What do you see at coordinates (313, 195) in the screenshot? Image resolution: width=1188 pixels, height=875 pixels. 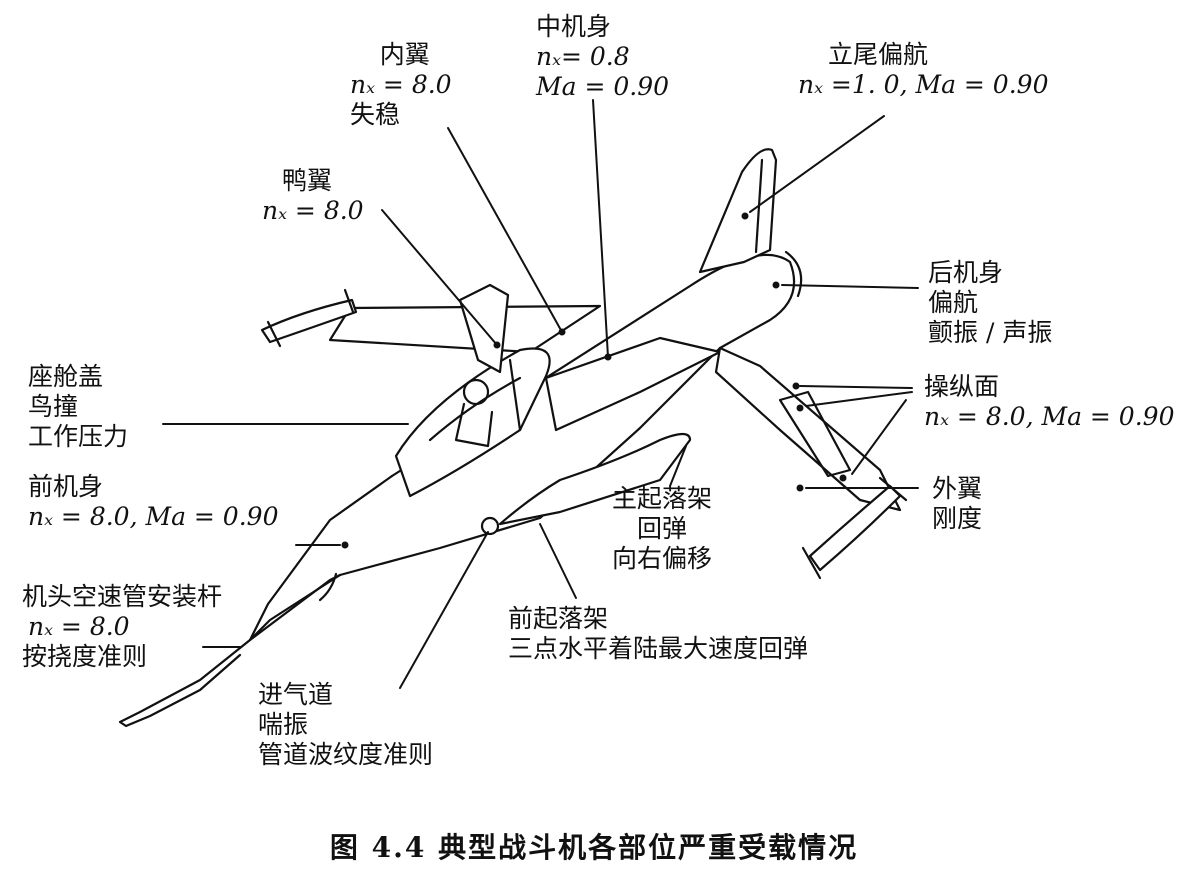 I see `label-canard: 鸭翼 nₓ = 8.0` at bounding box center [313, 195].